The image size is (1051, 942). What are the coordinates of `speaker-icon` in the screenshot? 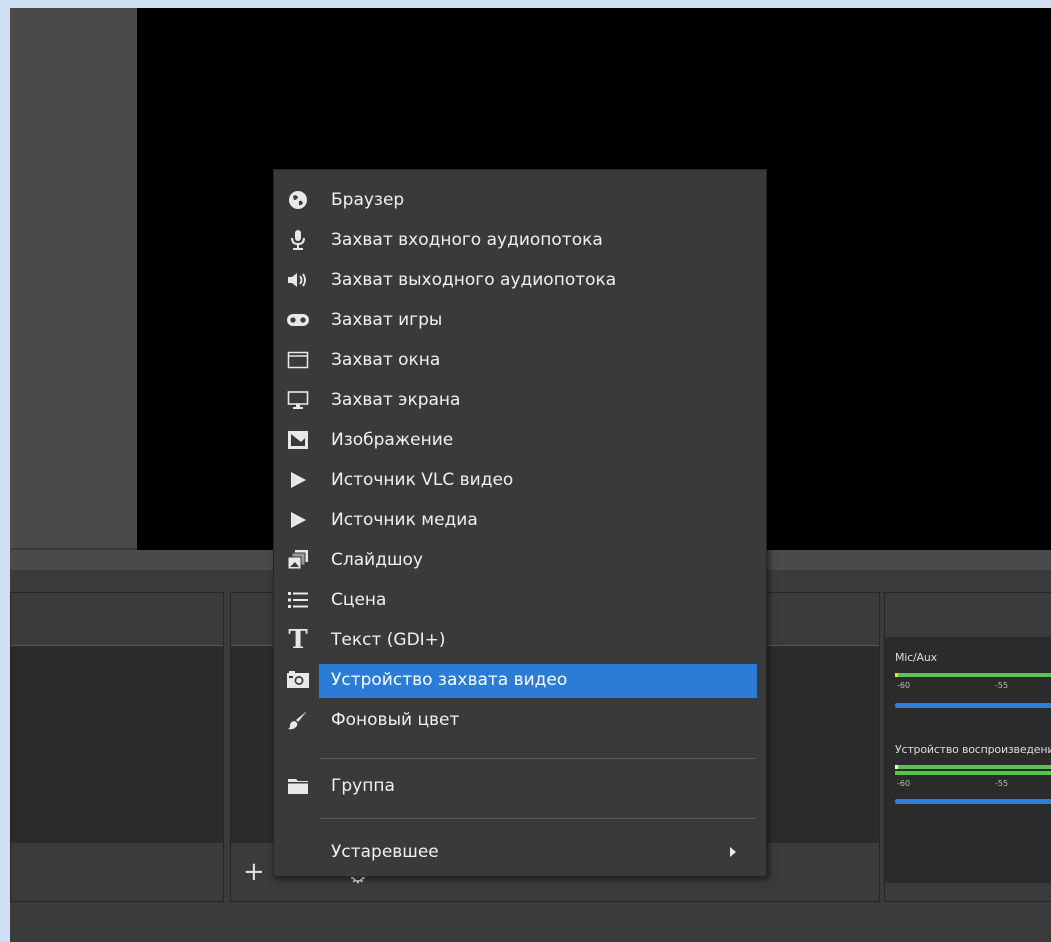 It's located at (298, 280).